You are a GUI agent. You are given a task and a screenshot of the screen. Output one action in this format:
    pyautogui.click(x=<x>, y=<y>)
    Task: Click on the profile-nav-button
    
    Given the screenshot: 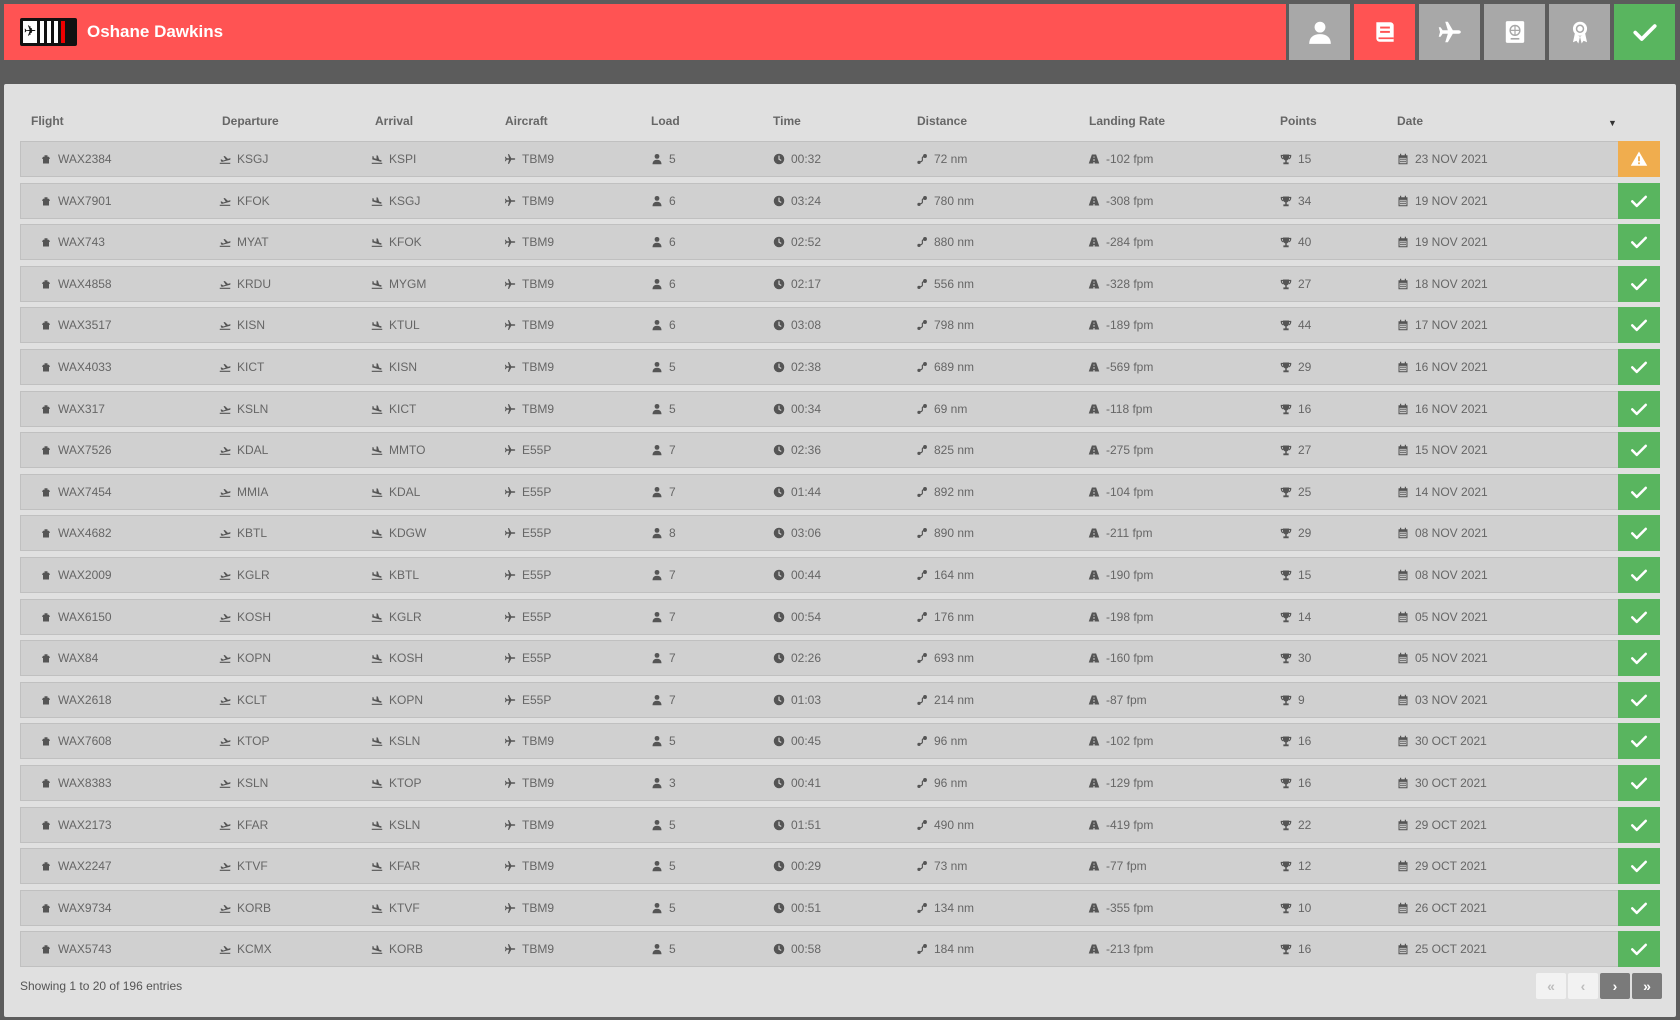 What is the action you would take?
    pyautogui.click(x=1319, y=32)
    